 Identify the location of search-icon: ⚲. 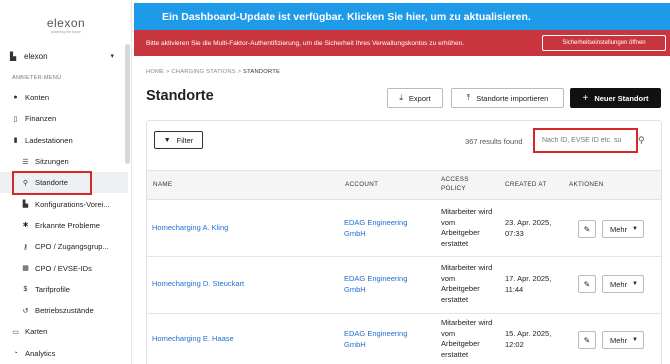
(641, 140).